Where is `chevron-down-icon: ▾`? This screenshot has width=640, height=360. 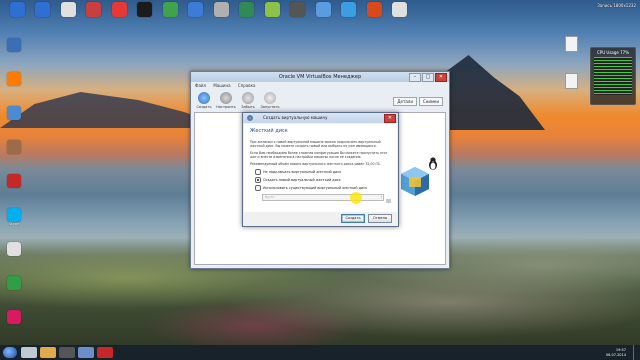
chevron-down-icon: ▾ is located at coordinates (381, 197).